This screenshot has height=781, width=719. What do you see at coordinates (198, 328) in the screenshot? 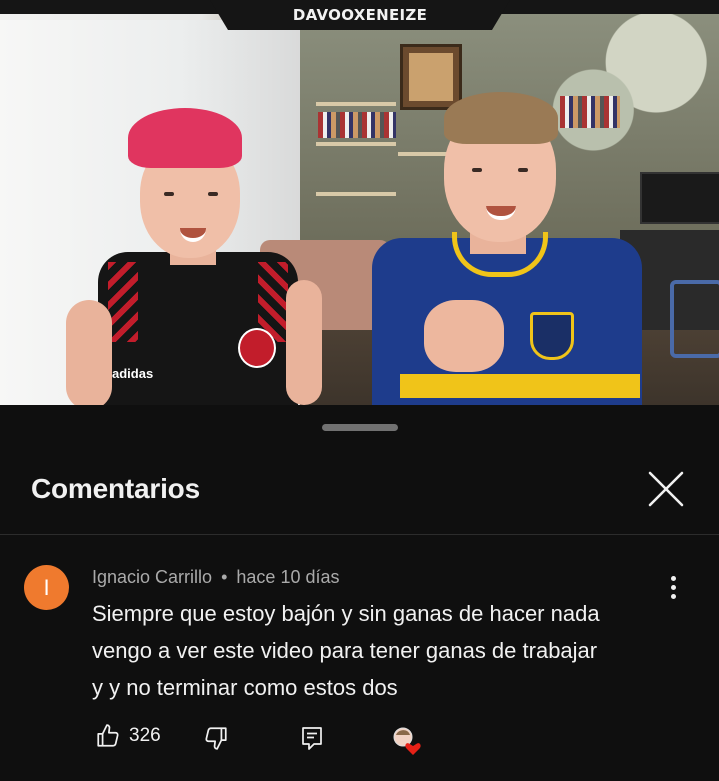
I see `black-jersey` at bounding box center [198, 328].